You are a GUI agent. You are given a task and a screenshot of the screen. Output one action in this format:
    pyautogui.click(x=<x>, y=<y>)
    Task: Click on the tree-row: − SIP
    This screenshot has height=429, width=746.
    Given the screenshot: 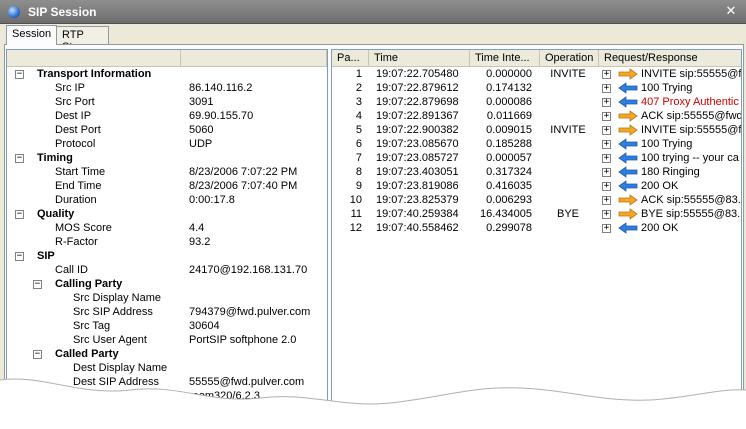 What is the action you would take?
    pyautogui.click(x=167, y=256)
    